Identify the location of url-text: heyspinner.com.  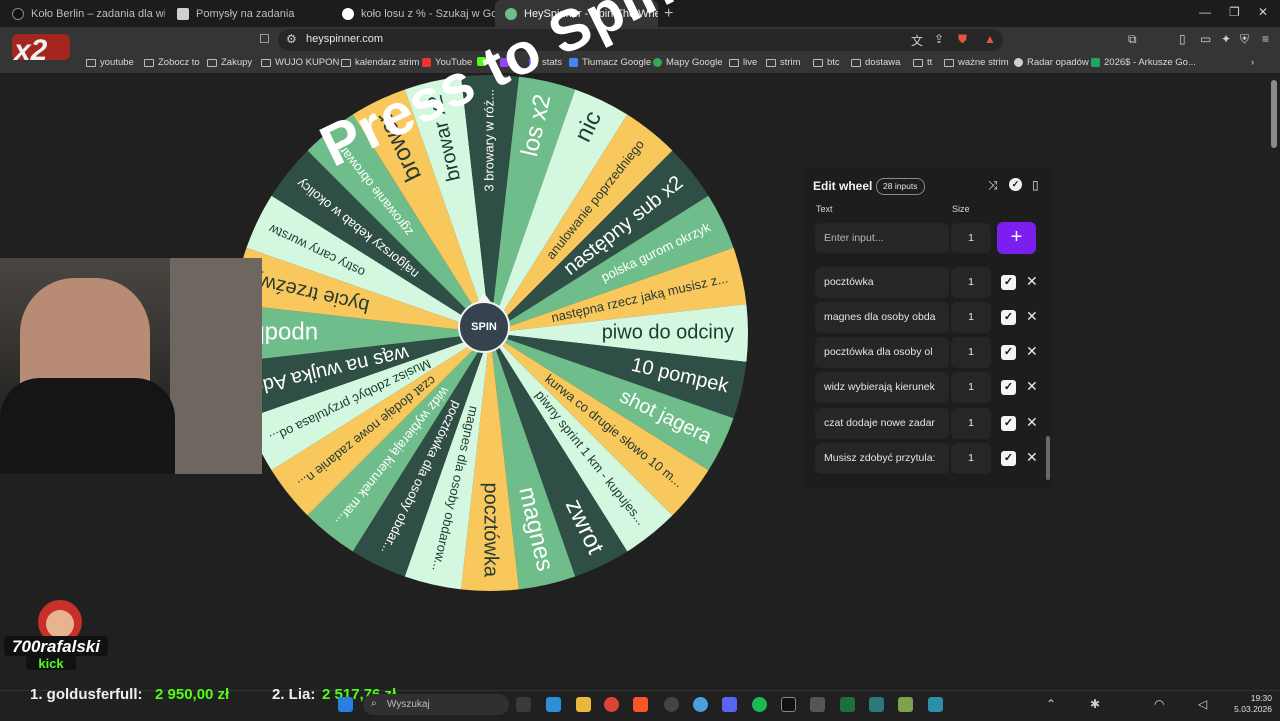
(344, 39).